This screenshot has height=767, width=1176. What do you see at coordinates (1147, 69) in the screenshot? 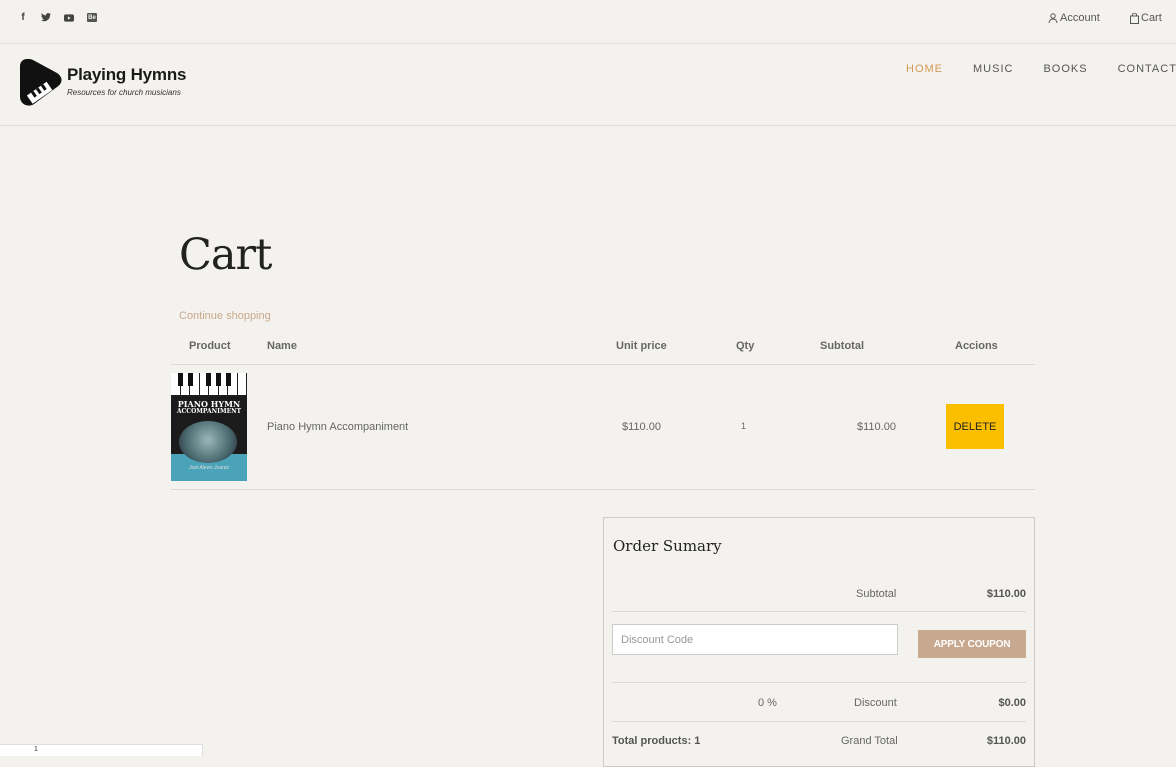
I see `nav-contact: CONTACT` at bounding box center [1147, 69].